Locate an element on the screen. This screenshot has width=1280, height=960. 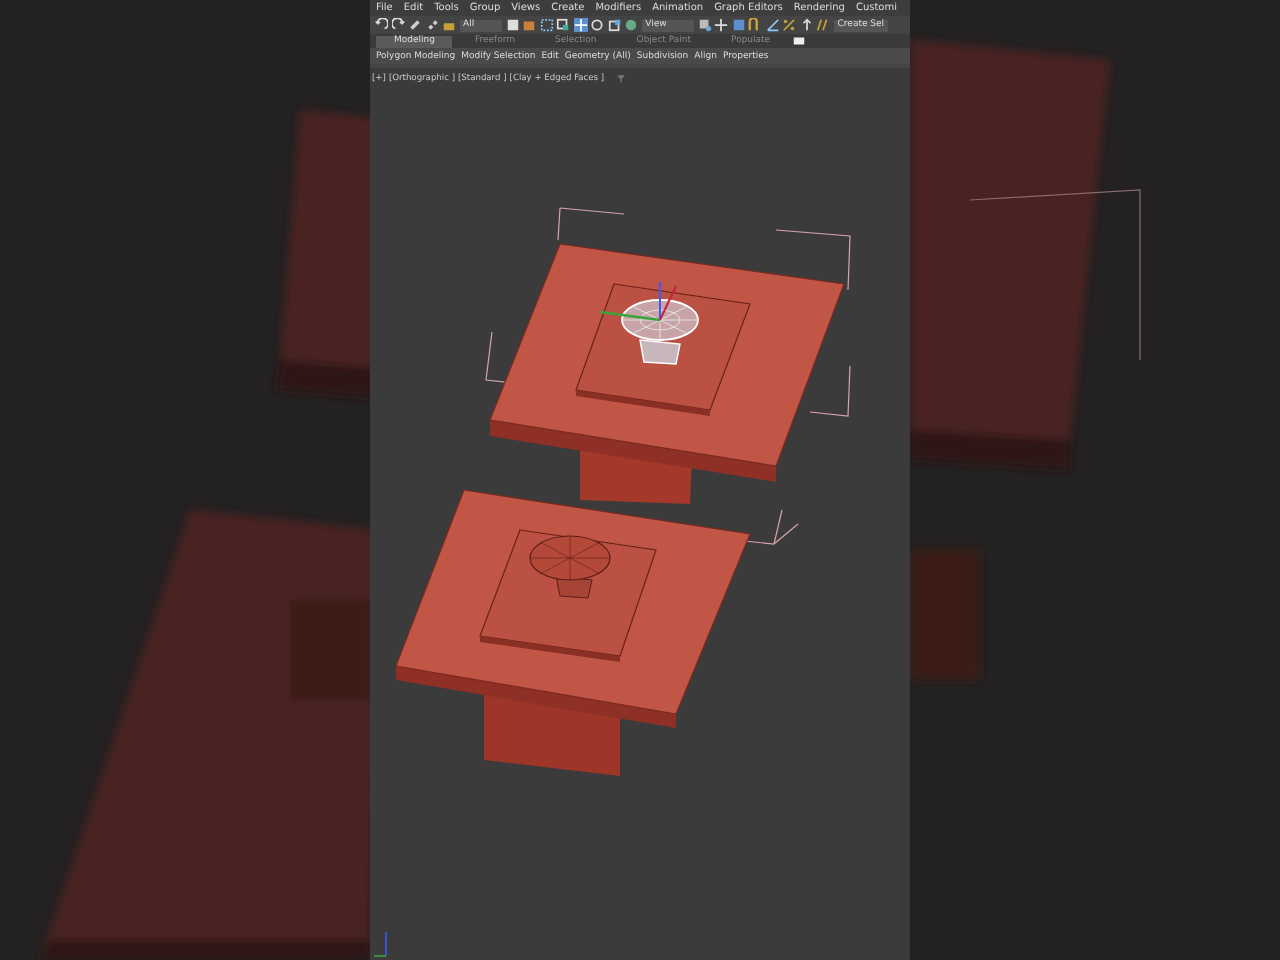
link-icon is located at coordinates (415, 25).